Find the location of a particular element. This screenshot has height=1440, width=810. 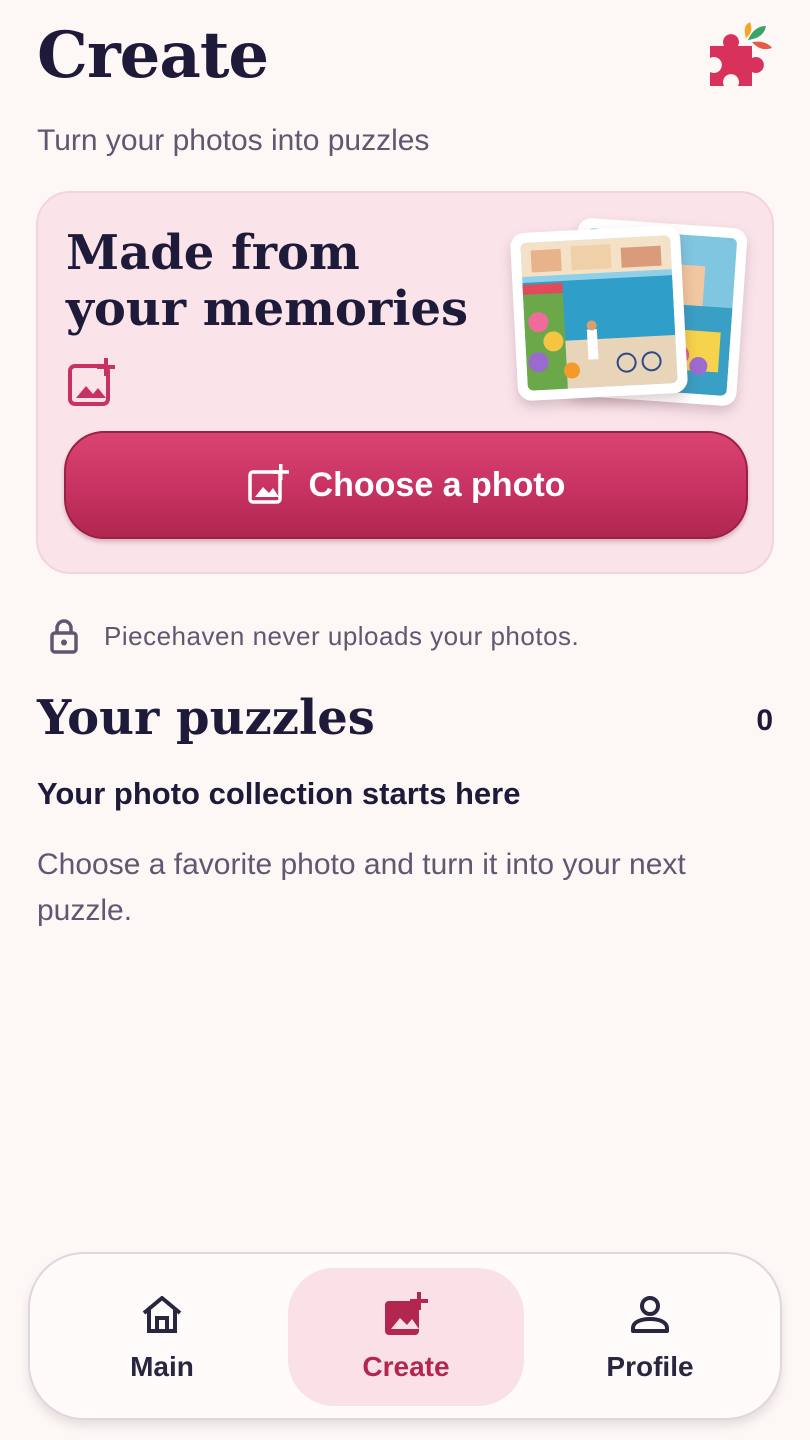

nav-item-profile: Profile is located at coordinates (650, 1337).